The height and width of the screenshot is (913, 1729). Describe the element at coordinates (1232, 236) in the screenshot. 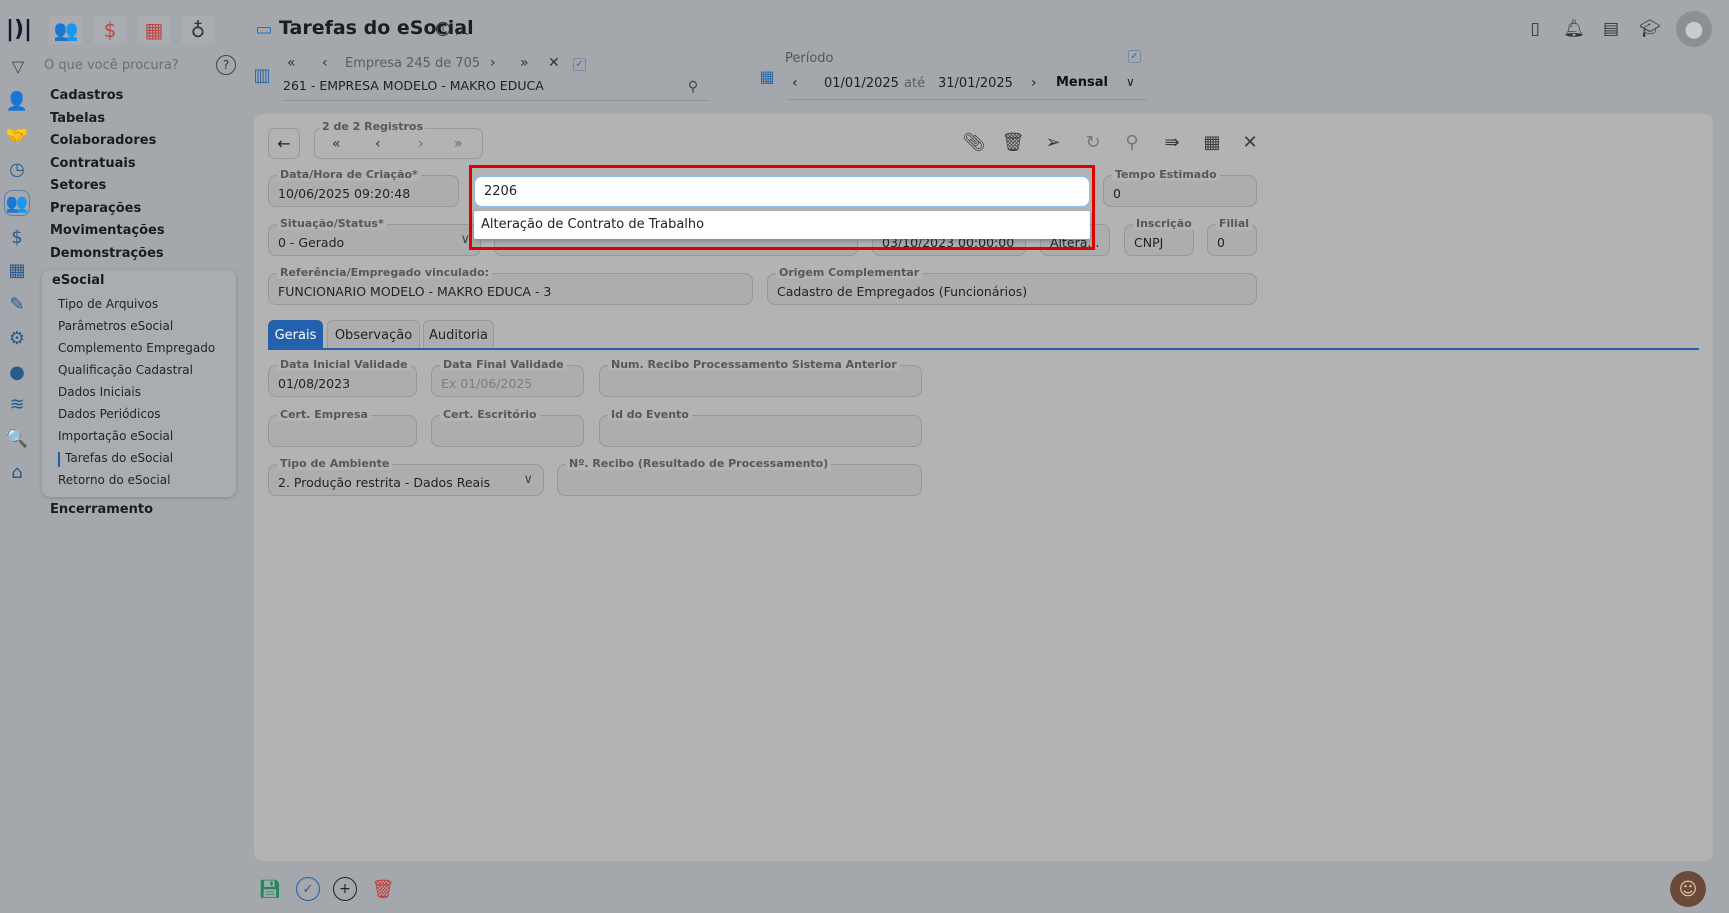

I see `filial-field: Filial 0` at that location.